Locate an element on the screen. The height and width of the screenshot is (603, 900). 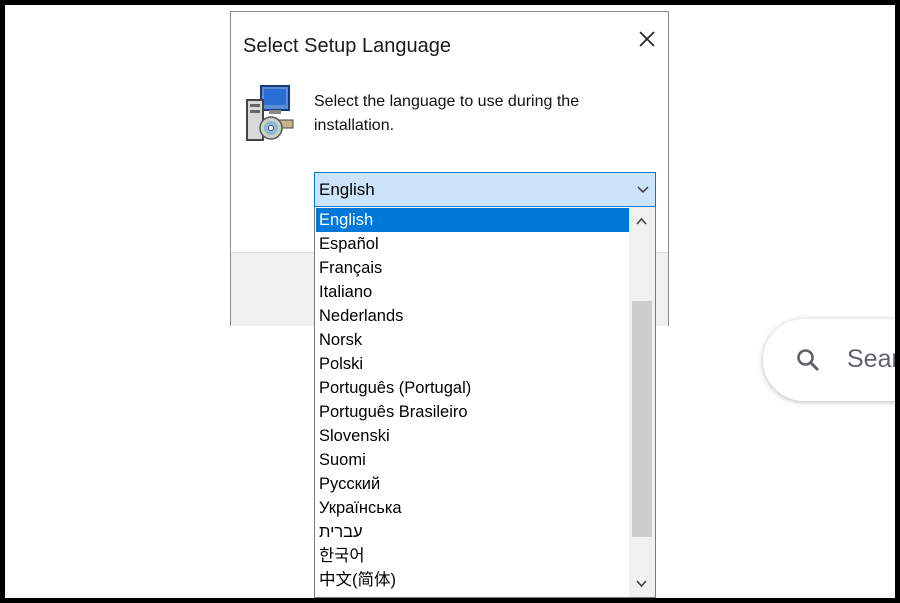
dialog-title: Select Setup Language is located at coordinates (347, 46).